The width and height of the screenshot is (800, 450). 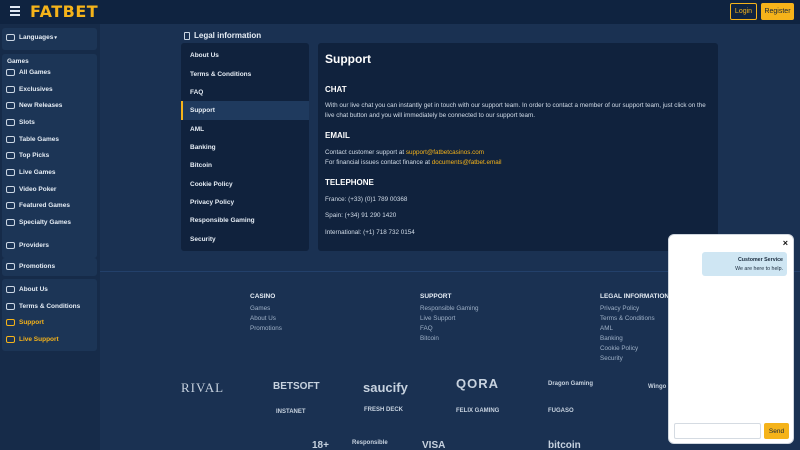 What do you see at coordinates (31, 37) in the screenshot?
I see `languages-selector: Languages ▾` at bounding box center [31, 37].